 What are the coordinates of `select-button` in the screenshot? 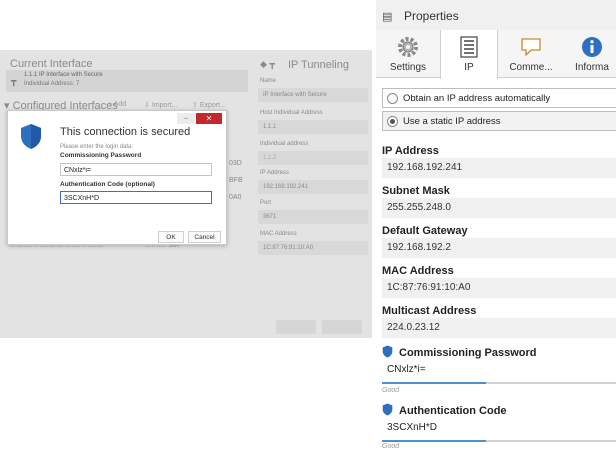 It's located at (342, 327).